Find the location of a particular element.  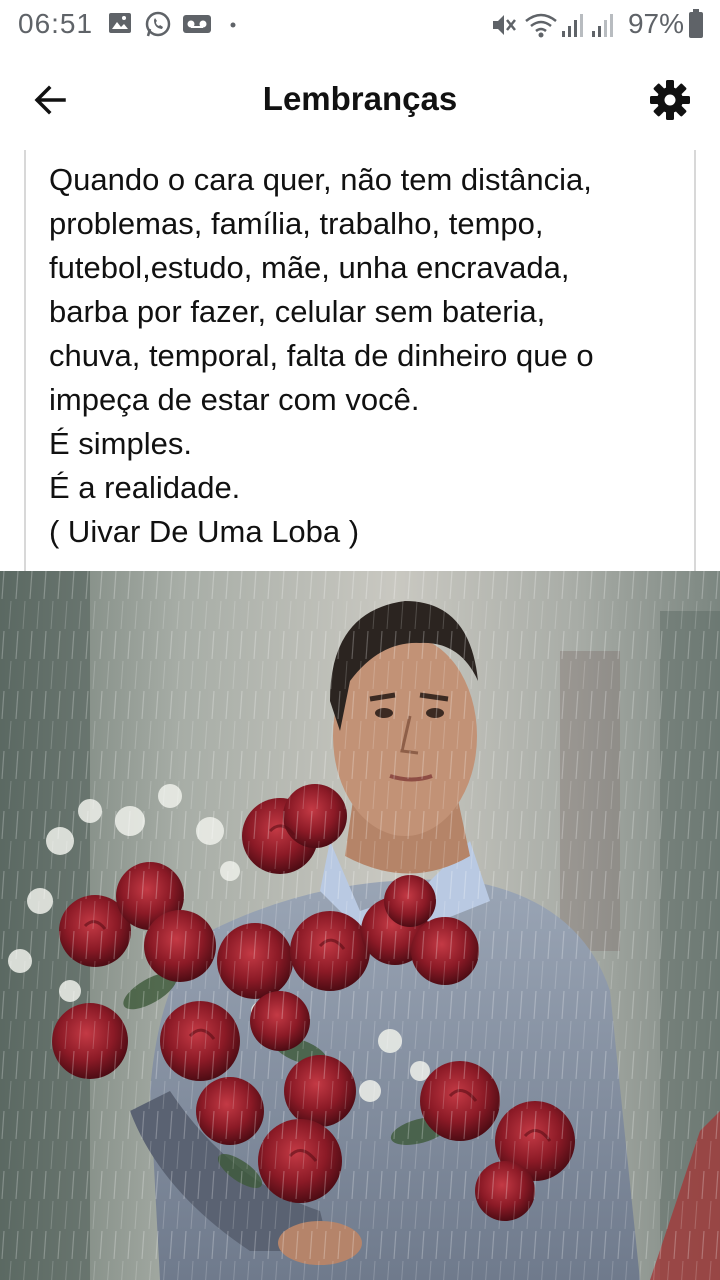

image-notification-icon is located at coordinates (120, 23).